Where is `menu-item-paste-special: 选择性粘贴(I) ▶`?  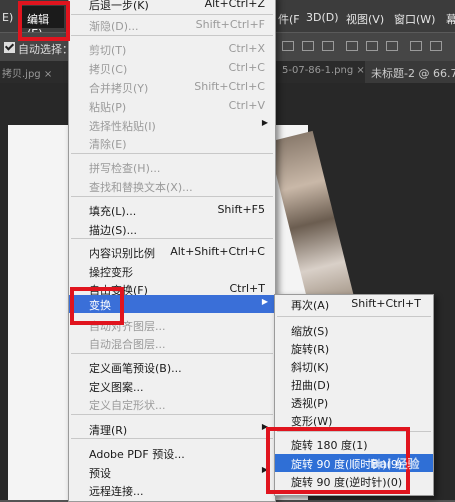
menu-item-paste-special: 选择性粘贴(I) ▶ is located at coordinates (172, 125).